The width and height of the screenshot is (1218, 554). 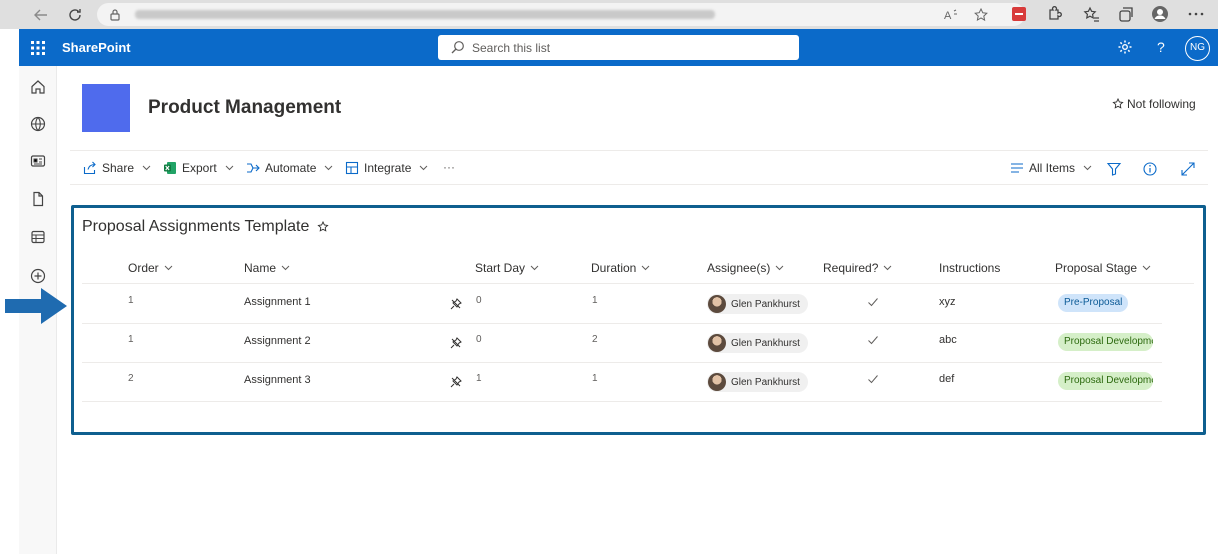 I want to click on column-header-name: Name, so click(x=267, y=268).